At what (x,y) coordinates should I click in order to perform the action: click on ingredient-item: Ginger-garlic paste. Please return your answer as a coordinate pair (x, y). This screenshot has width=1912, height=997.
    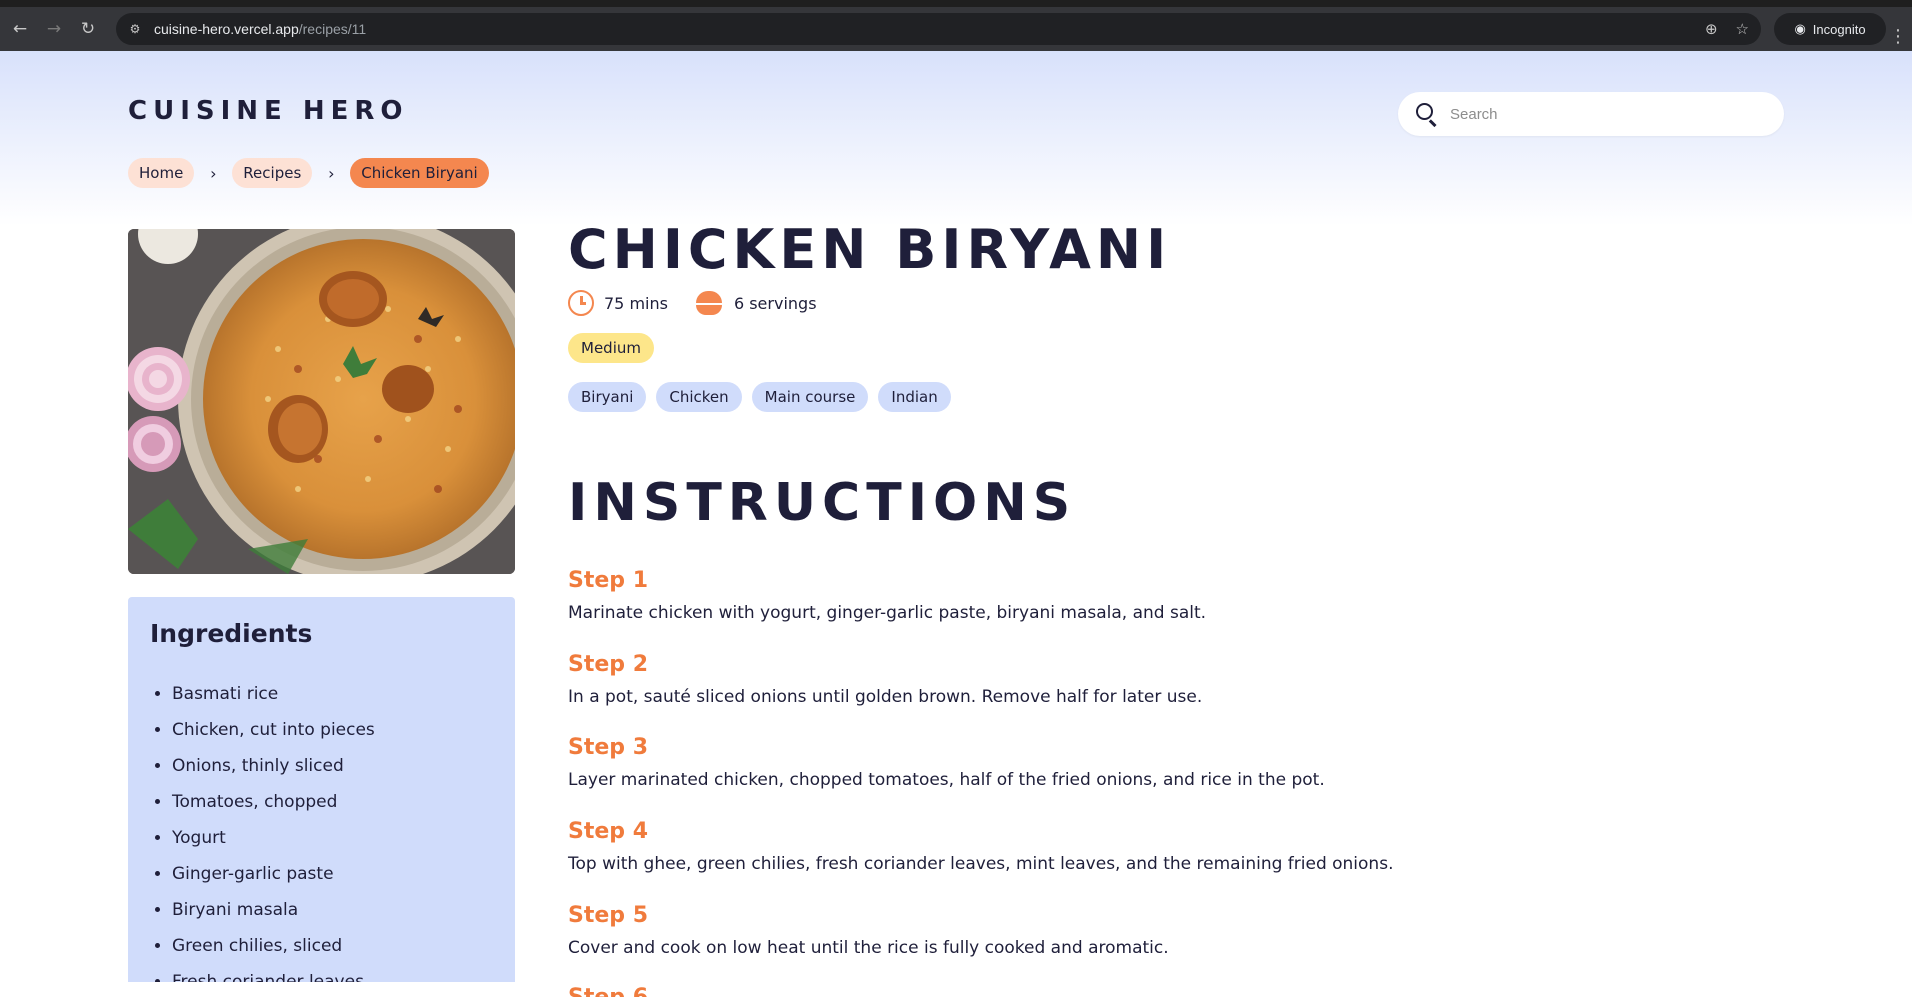
    Looking at the image, I should click on (273, 874).